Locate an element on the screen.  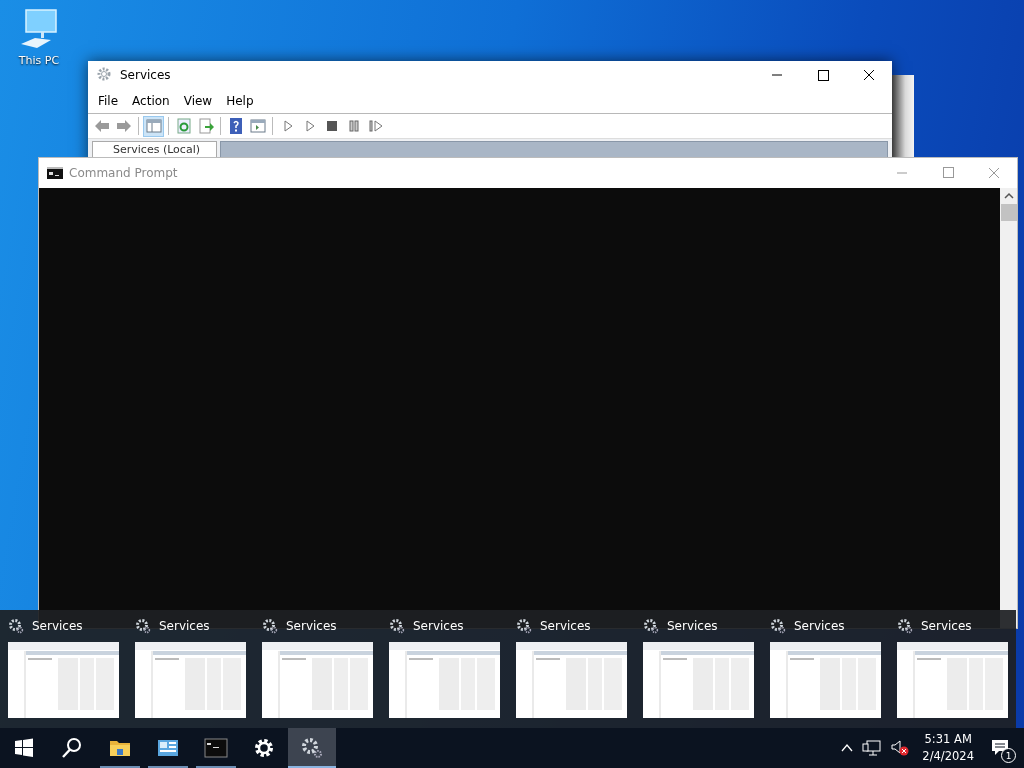
windows-logo-icon is located at coordinates (24, 748).